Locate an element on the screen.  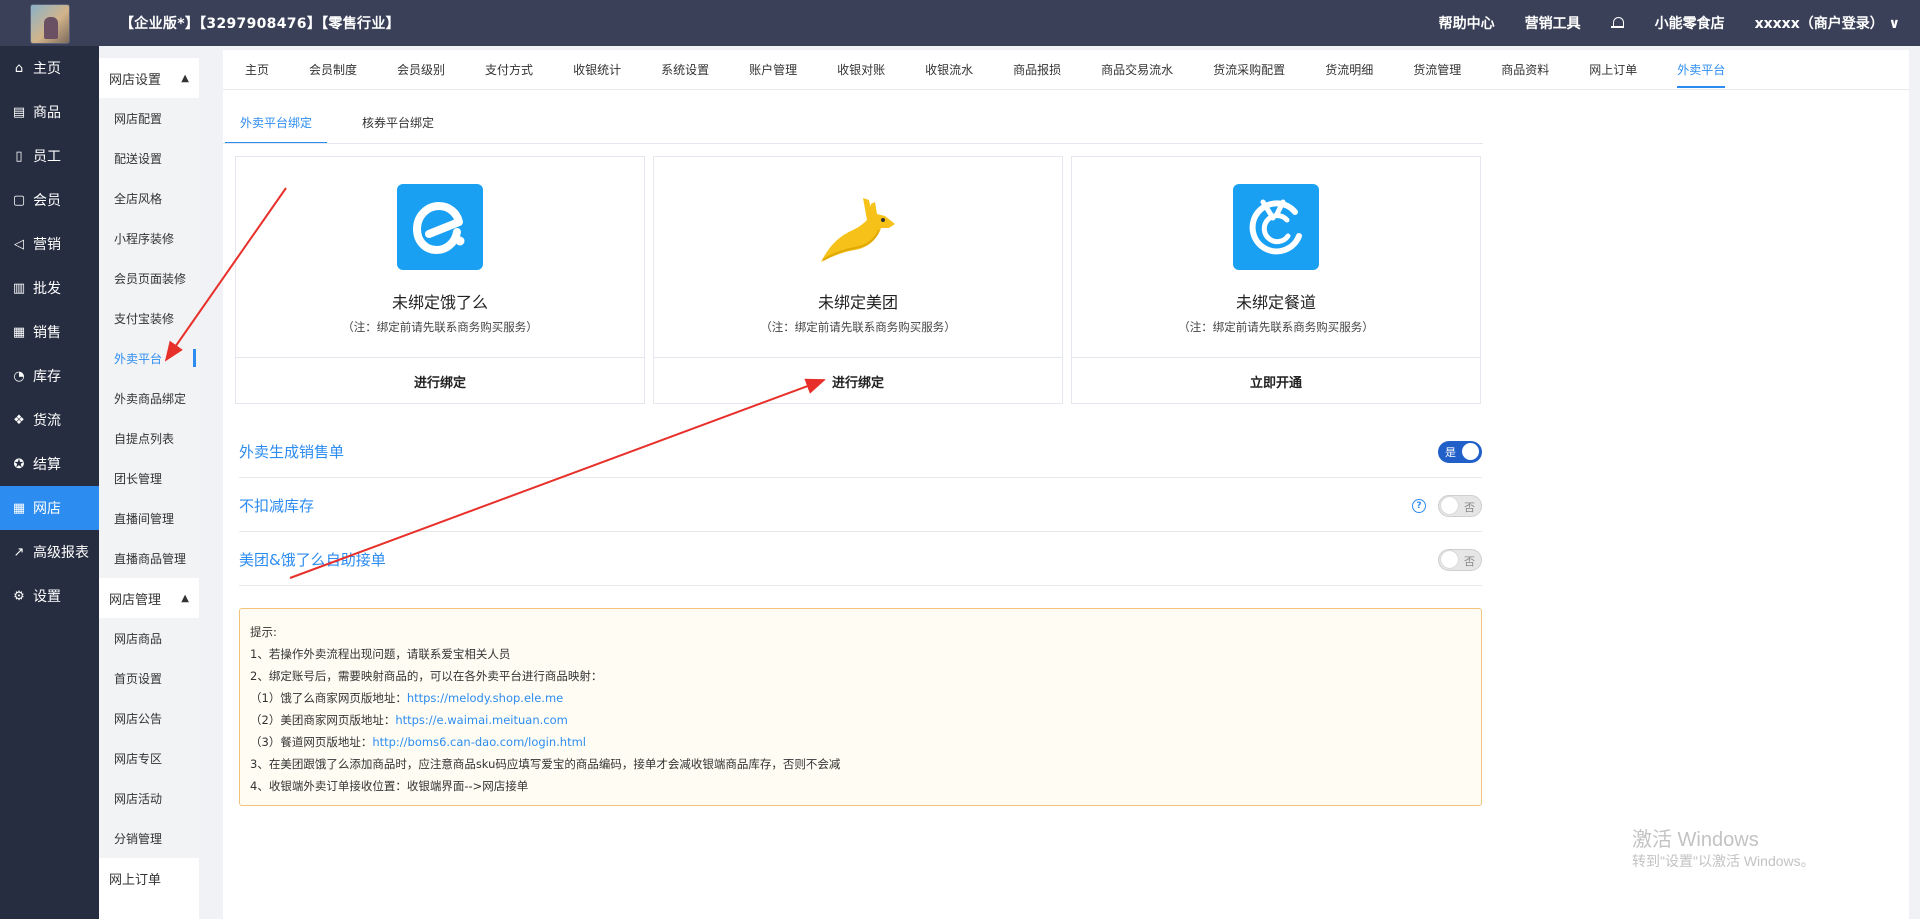
tab: 主页 is located at coordinates (257, 70).